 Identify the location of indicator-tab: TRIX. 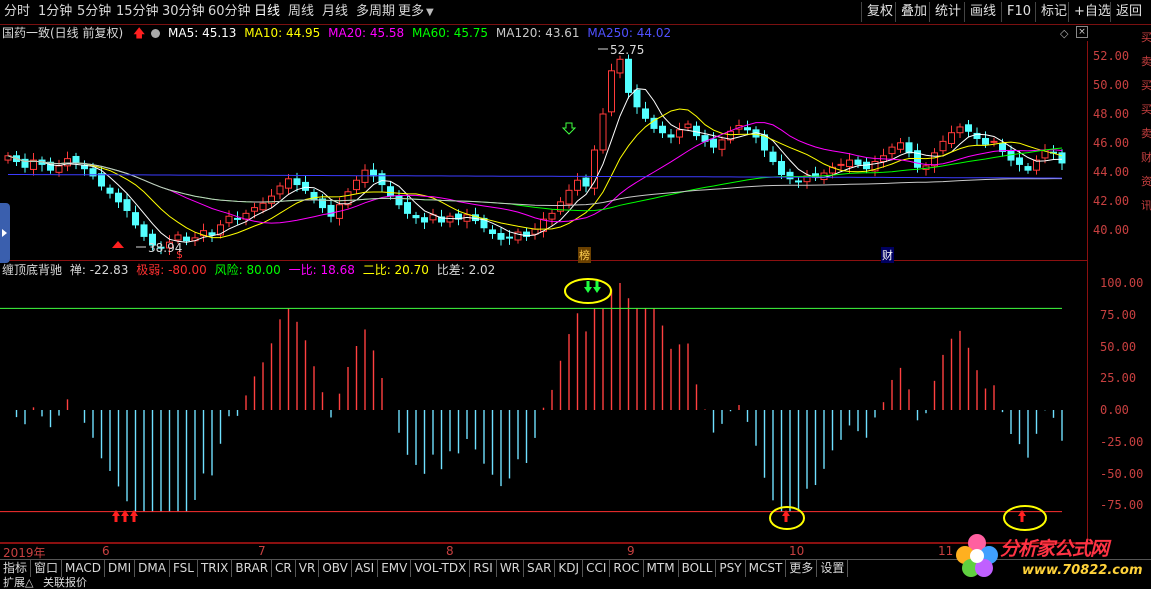
(215, 568).